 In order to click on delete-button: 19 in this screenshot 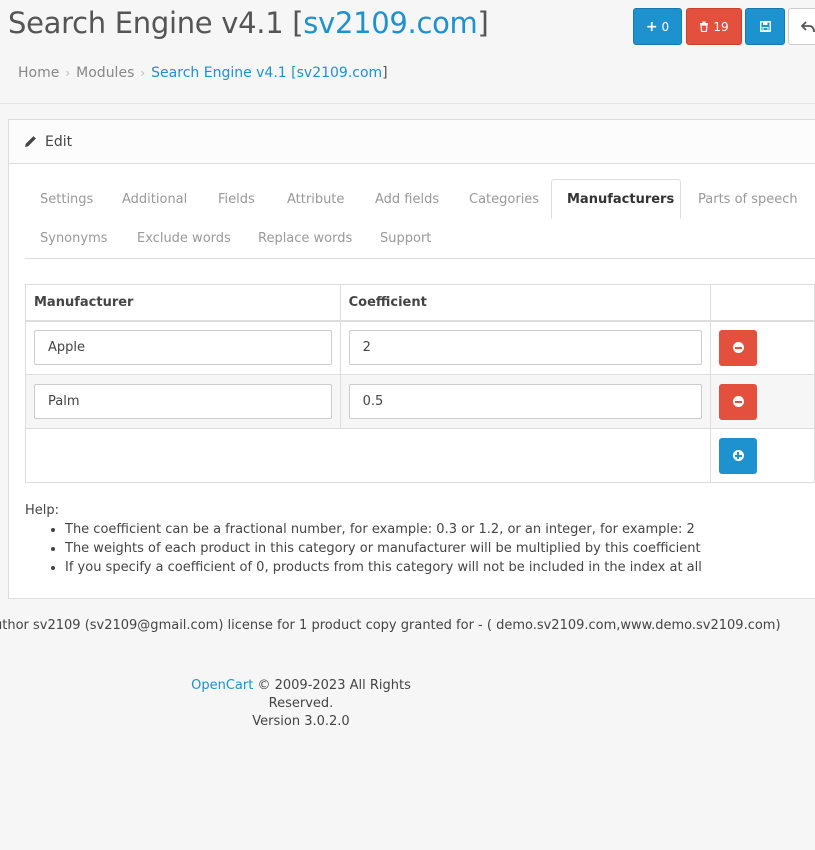, I will do `click(714, 26)`.